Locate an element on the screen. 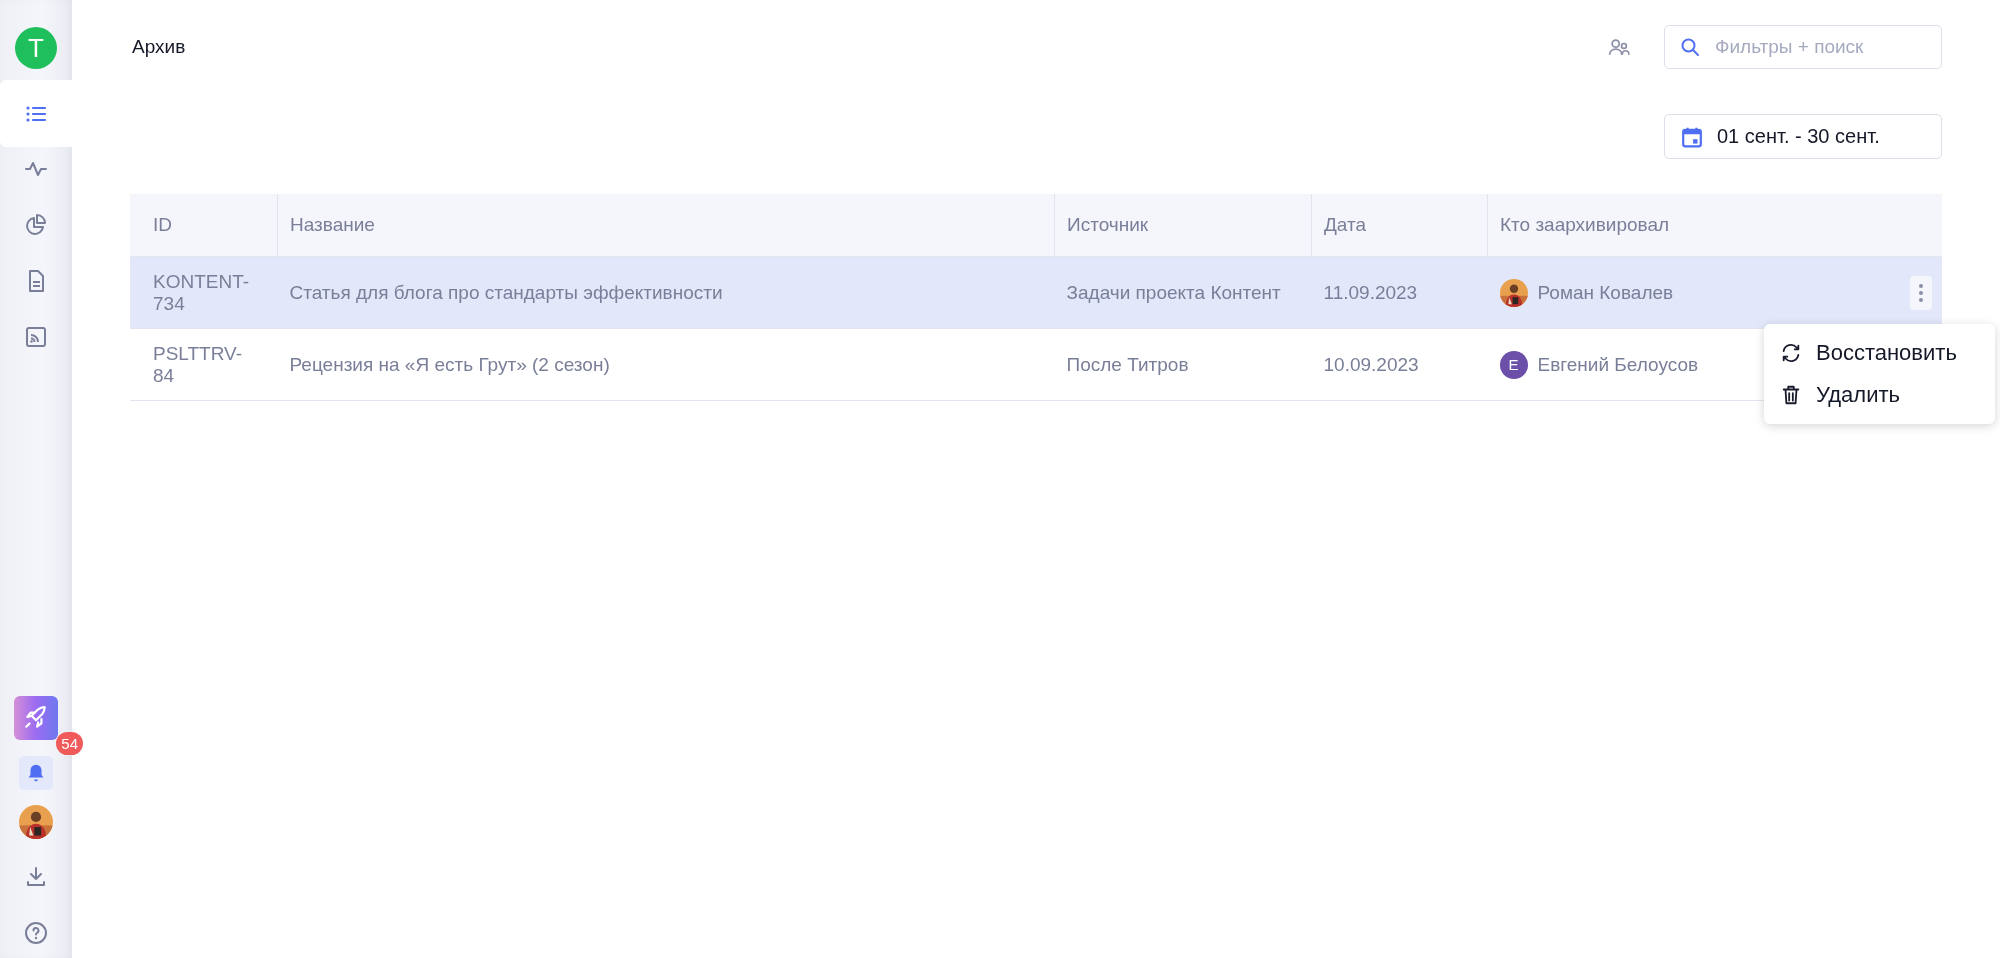 This screenshot has width=2000, height=958. table-cell: Статья для блога про стандарты эффективности is located at coordinates (666, 292).